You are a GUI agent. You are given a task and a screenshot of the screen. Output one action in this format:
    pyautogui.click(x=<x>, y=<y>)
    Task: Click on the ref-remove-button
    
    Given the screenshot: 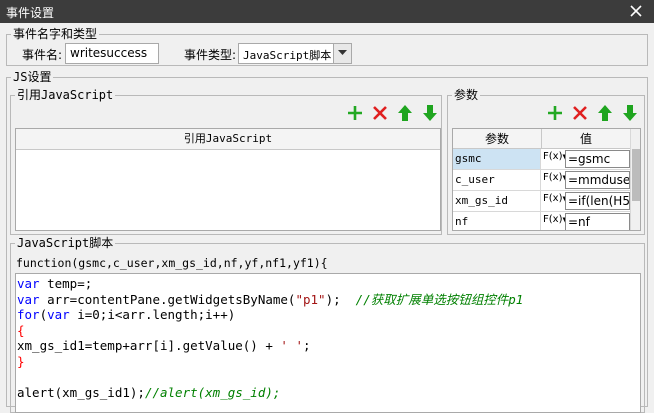 What is the action you would take?
    pyautogui.click(x=380, y=113)
    